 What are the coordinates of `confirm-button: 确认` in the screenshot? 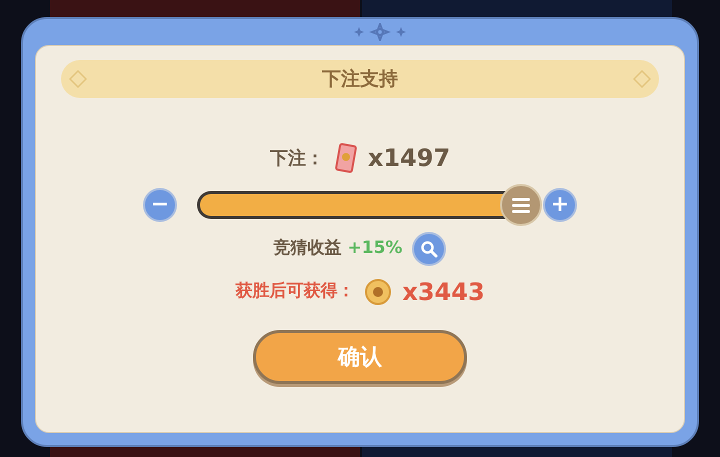 It's located at (360, 357).